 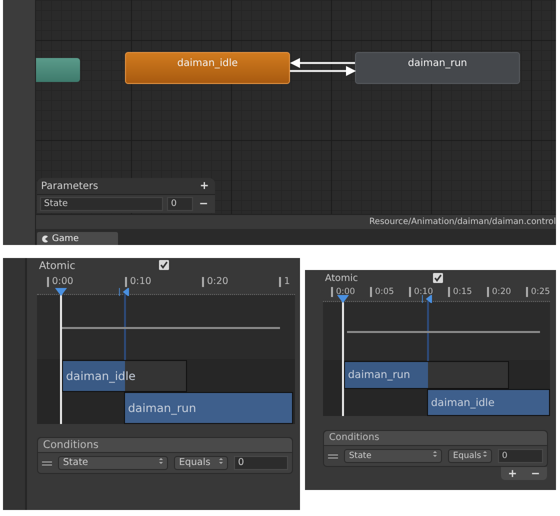 I want to click on parameter-value-field: 0, so click(x=180, y=204).